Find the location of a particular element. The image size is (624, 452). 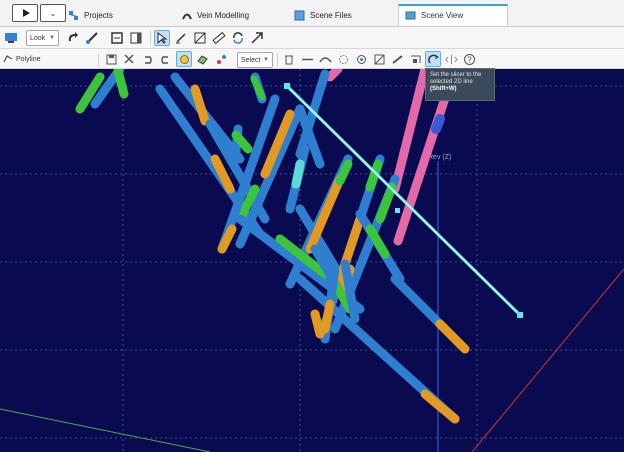

panel-icon is located at coordinates (136, 38).